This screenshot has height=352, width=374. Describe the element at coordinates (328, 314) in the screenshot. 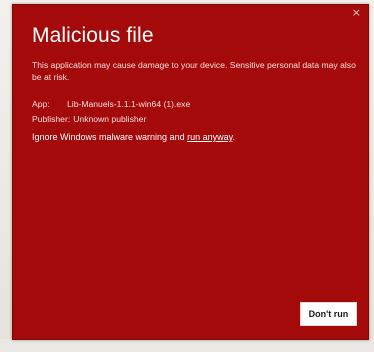

I see `dont-run-button: Don't run` at that location.